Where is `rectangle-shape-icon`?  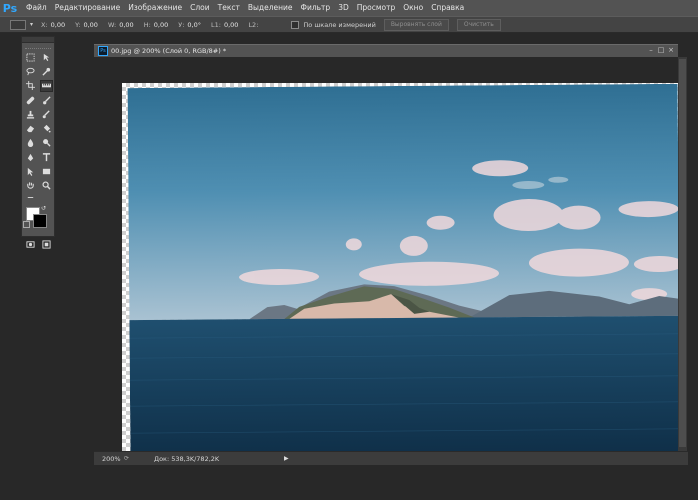
rectangle-shape-icon is located at coordinates (46, 172).